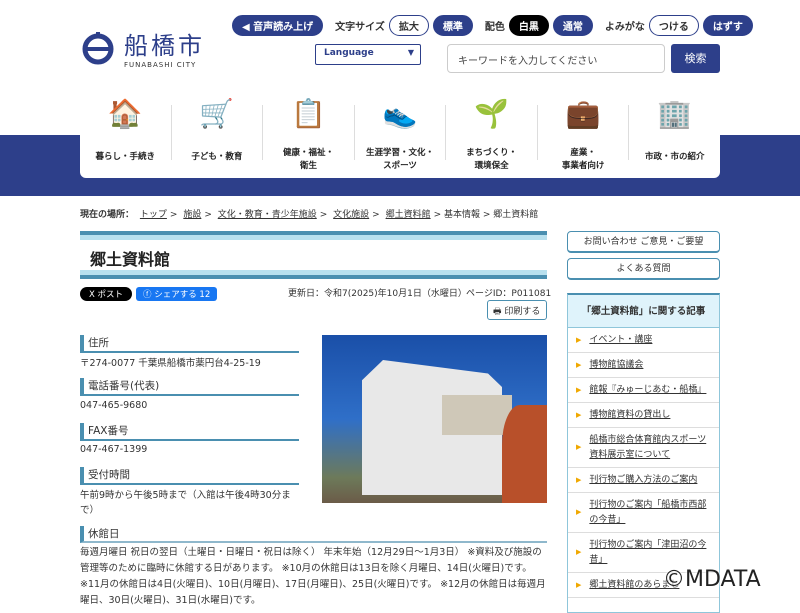 The height and width of the screenshot is (613, 800). What do you see at coordinates (125, 157) in the screenshot?
I see `nav-label: 暮らし・手続き` at bounding box center [125, 157].